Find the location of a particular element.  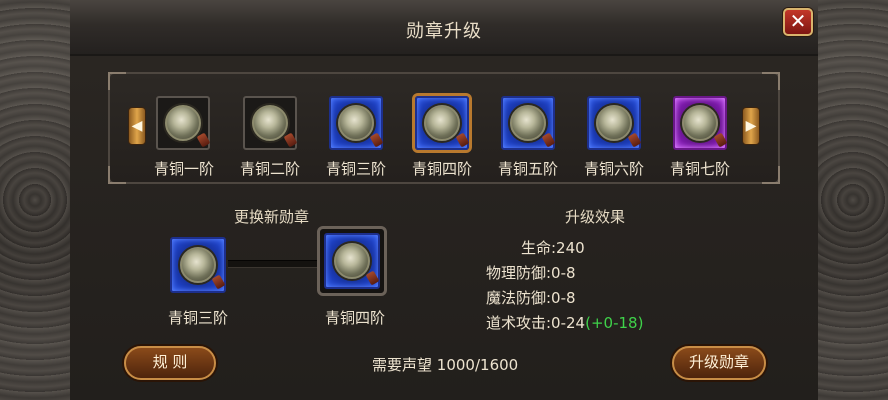

stat-magic-defense: 魔法防御:0-8 is located at coordinates (531, 298).